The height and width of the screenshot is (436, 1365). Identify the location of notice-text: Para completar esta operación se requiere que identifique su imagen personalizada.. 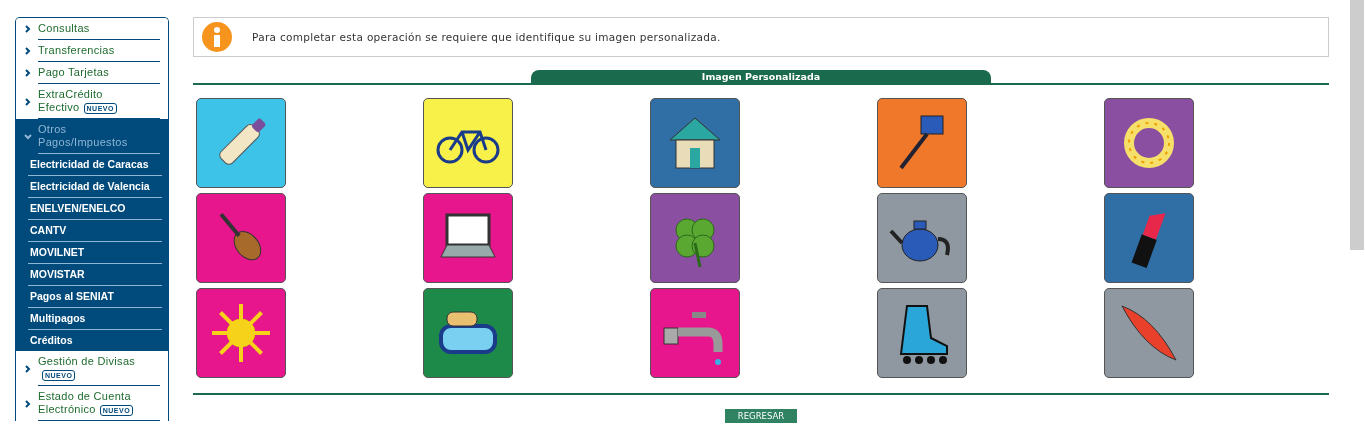
(486, 37).